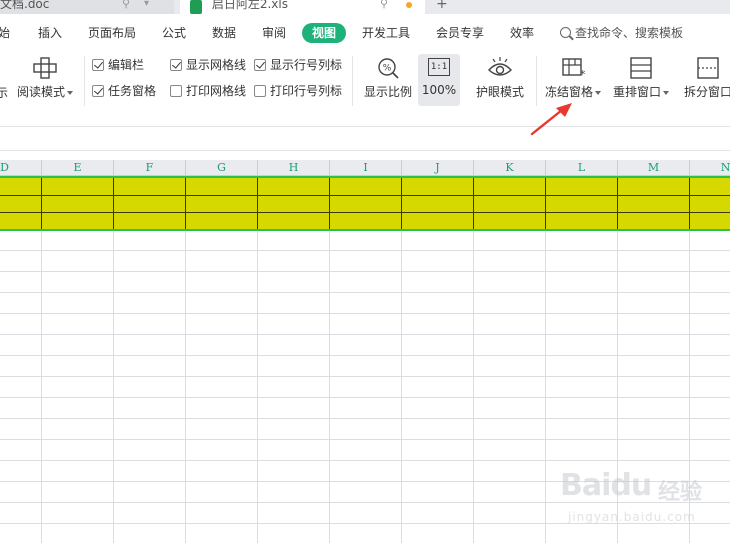  Describe the element at coordinates (629, 33) in the screenshot. I see `search-placeholder: 查找命令、搜索模板` at that location.